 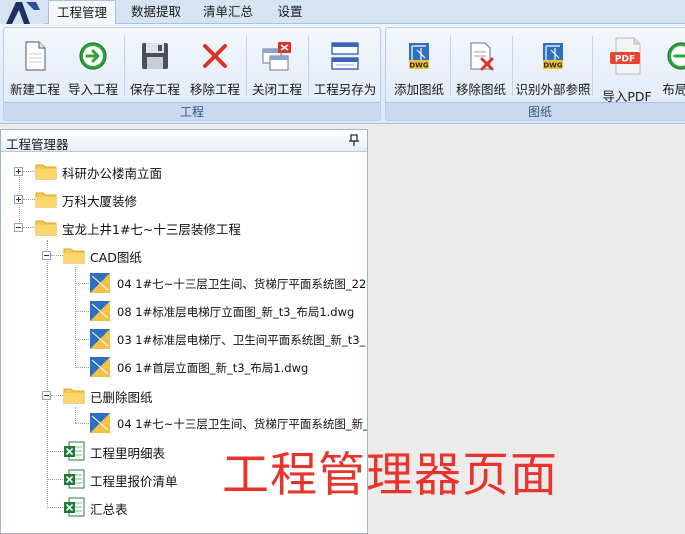 I want to click on remove-project-button: 移除工程, so click(x=215, y=67).